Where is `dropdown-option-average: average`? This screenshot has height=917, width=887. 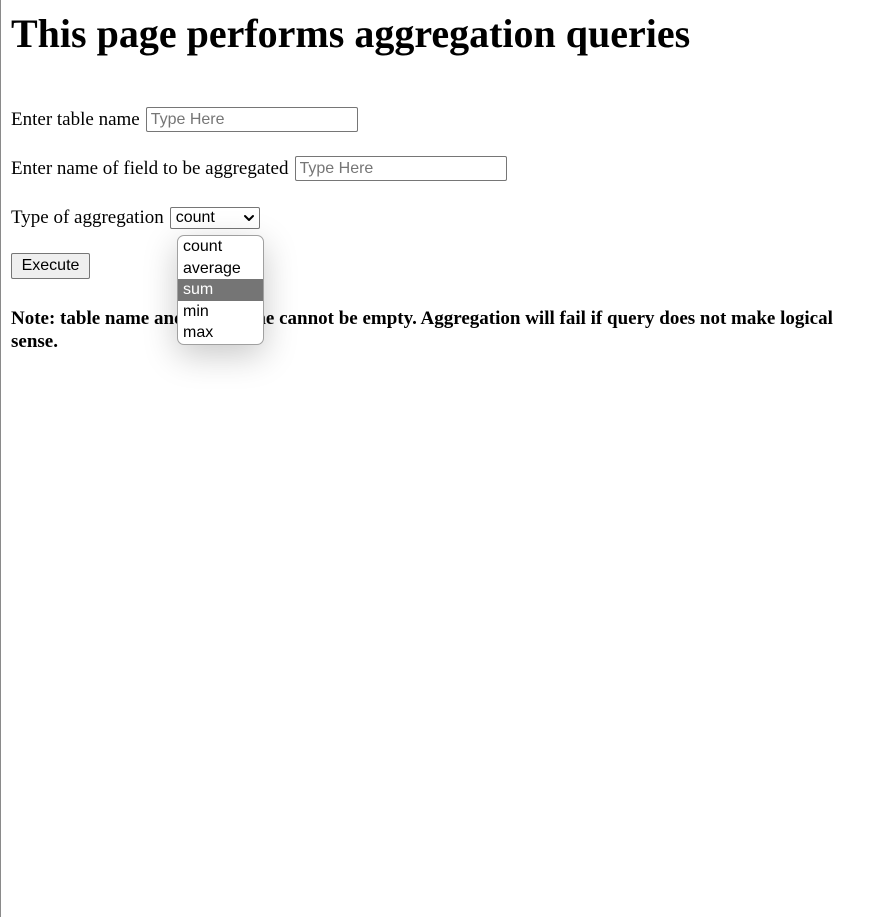
dropdown-option-average: average is located at coordinates (220, 269).